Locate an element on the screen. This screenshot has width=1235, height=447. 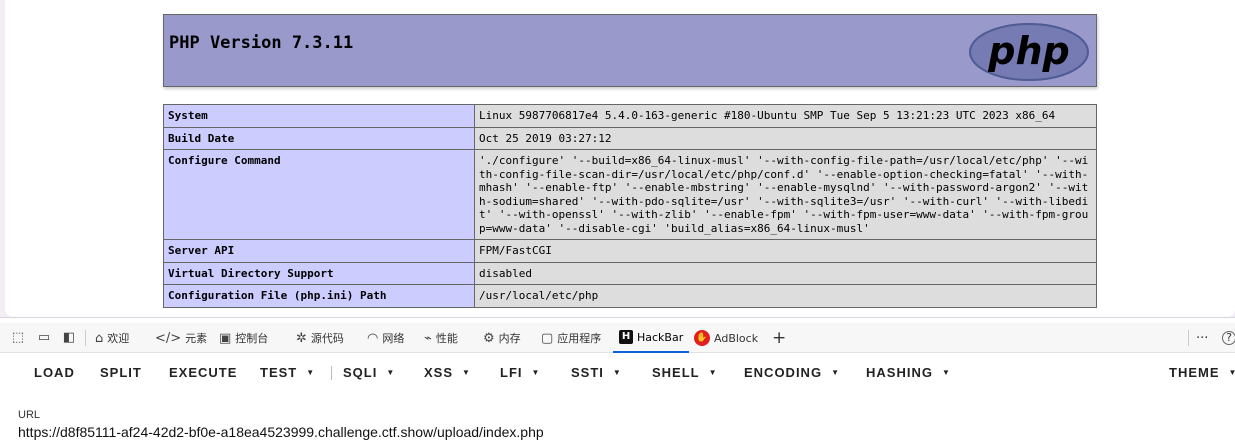
lfi-label: LFI is located at coordinates (511, 372).